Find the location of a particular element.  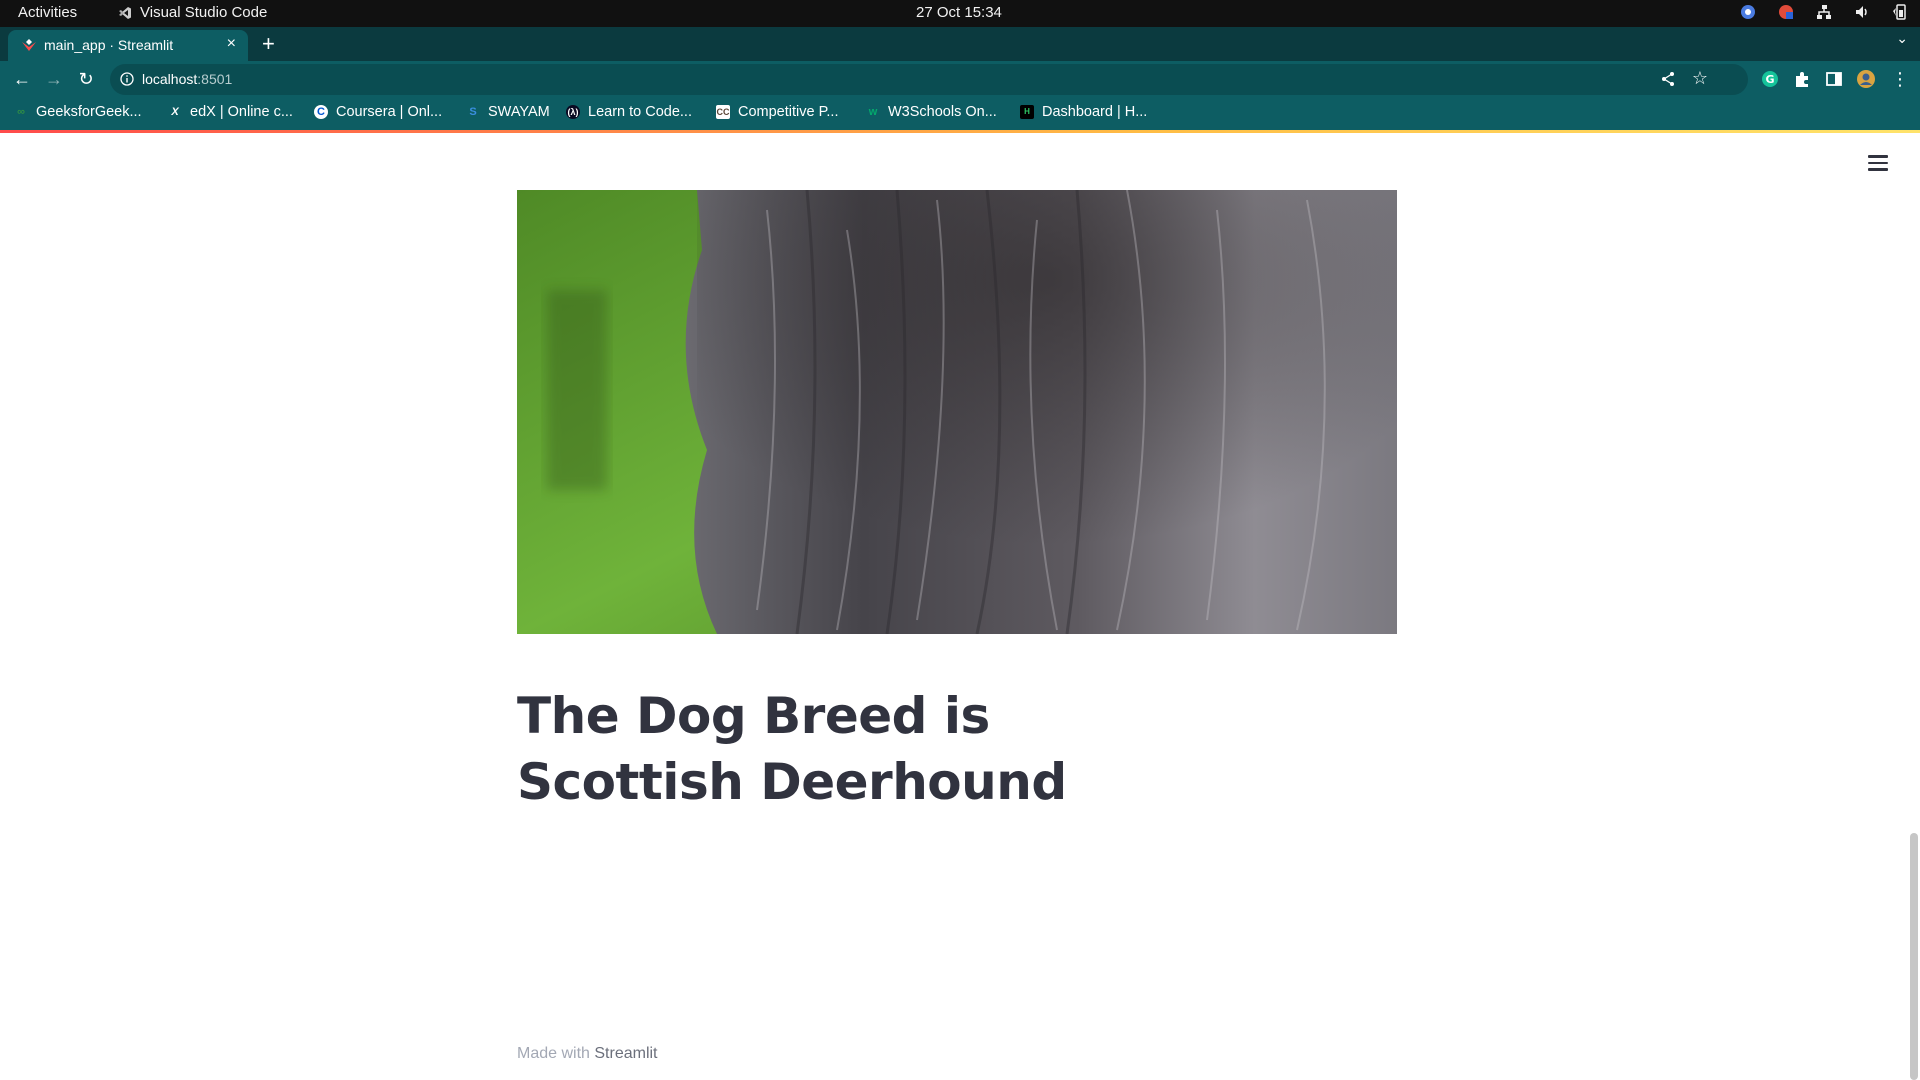

streamlit-favicon-icon is located at coordinates (29, 45).